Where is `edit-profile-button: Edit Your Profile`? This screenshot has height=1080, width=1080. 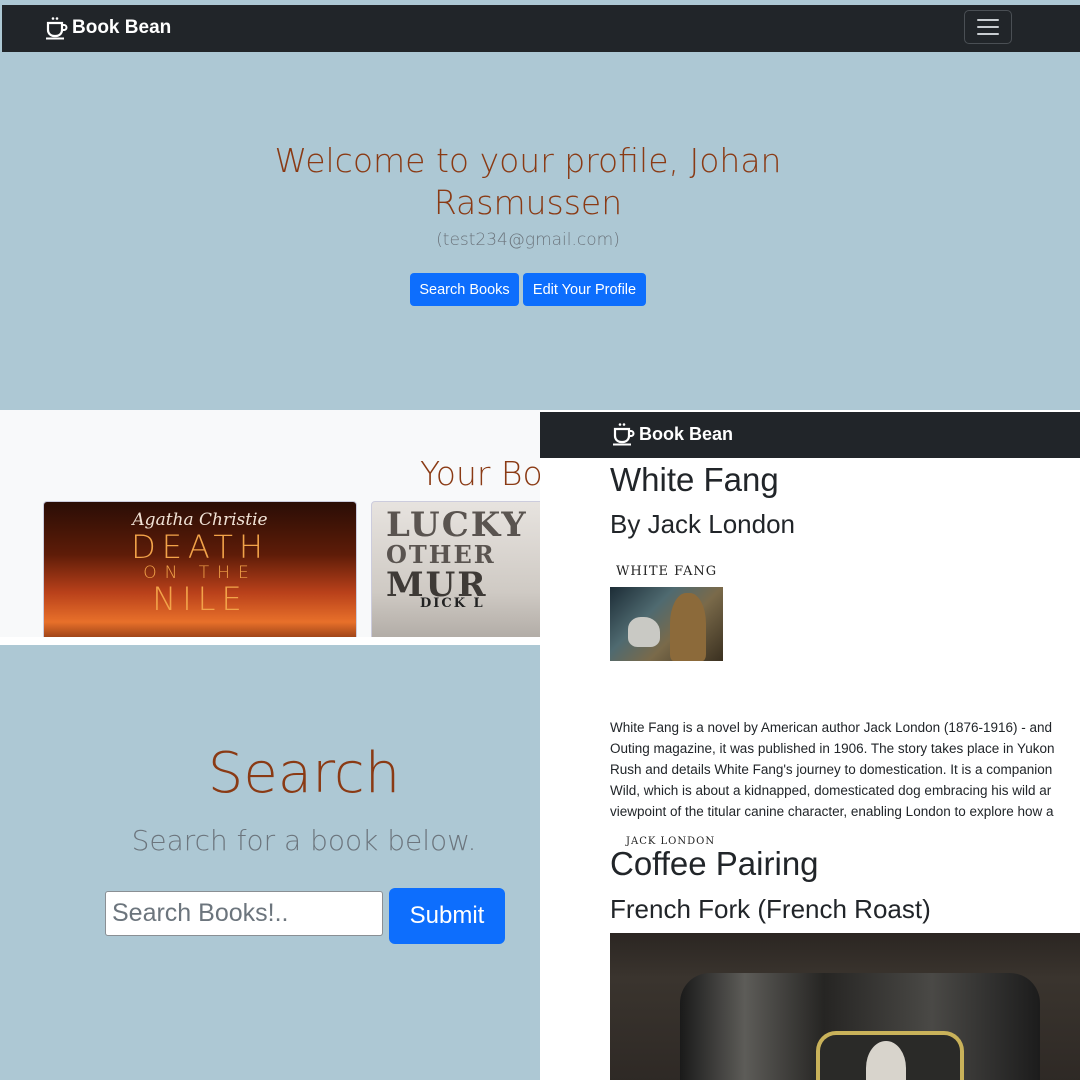 edit-profile-button: Edit Your Profile is located at coordinates (584, 289).